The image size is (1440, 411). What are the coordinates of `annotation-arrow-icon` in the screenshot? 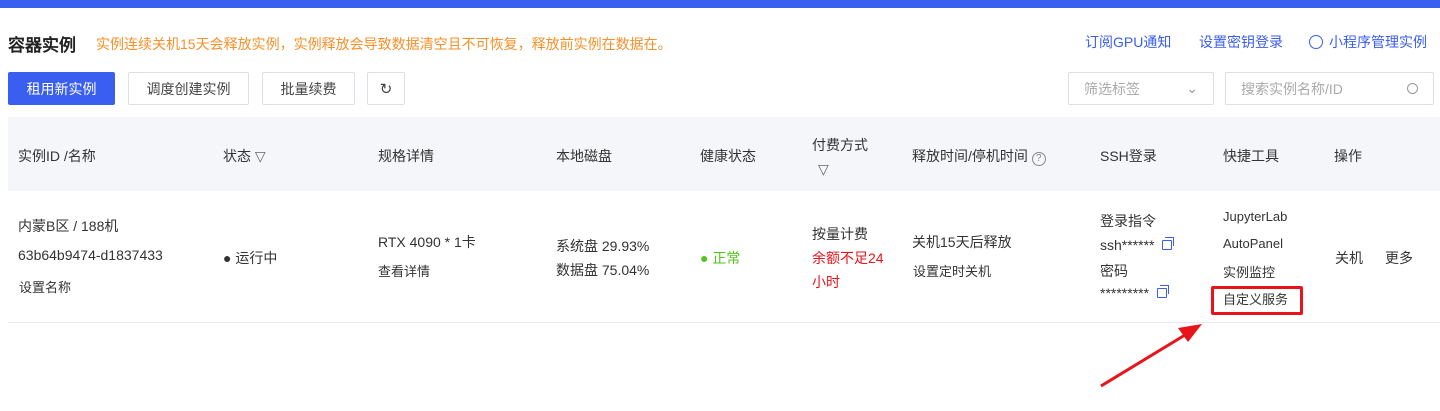 It's located at (1151, 356).